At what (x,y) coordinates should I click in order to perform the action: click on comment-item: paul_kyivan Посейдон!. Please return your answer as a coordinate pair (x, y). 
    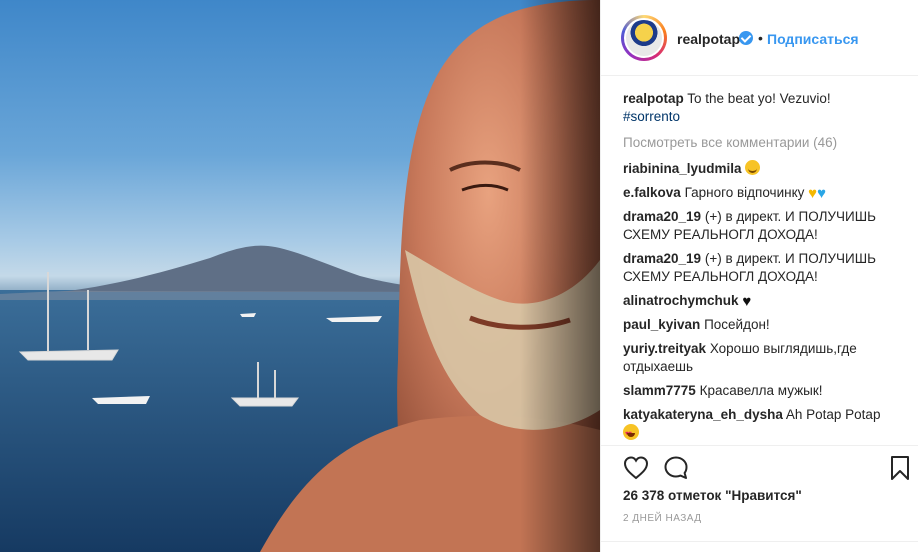
    Looking at the image, I should click on (765, 325).